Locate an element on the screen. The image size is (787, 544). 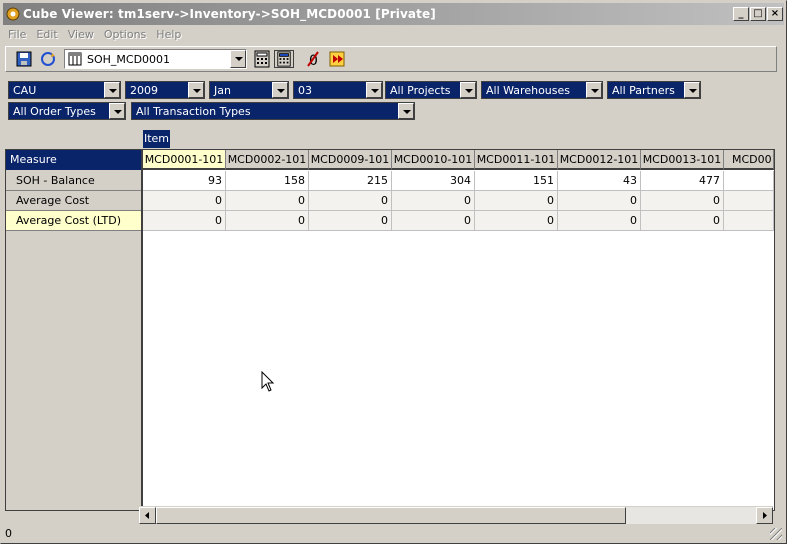
data-cell: 477 is located at coordinates (682, 181).